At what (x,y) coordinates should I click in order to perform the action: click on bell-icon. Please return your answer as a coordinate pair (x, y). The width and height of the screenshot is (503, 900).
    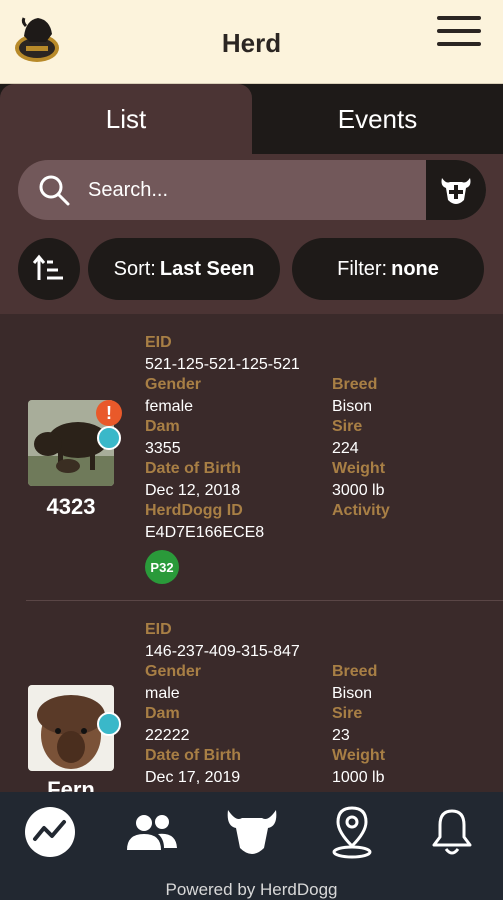
    Looking at the image, I should click on (452, 832).